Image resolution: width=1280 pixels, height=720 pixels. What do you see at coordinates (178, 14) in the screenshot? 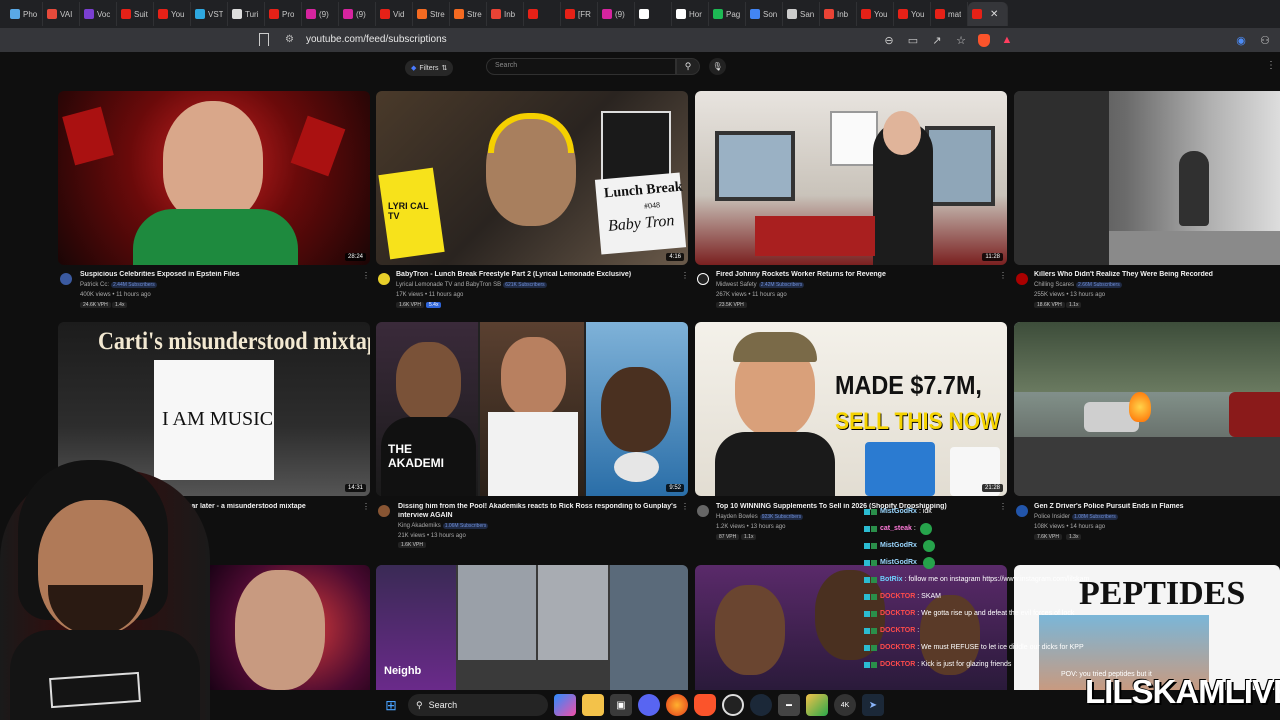
I see `tab-title: You` at bounding box center [178, 14].